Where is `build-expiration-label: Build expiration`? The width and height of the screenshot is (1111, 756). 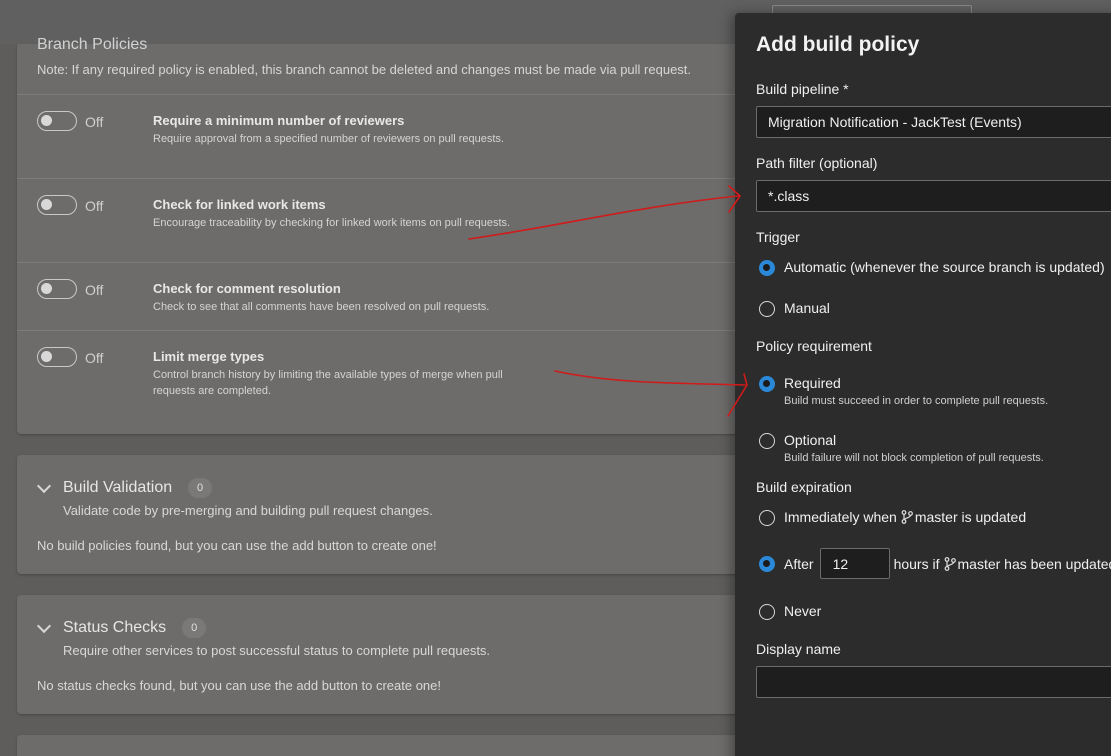
build-expiration-label: Build expiration is located at coordinates (804, 487).